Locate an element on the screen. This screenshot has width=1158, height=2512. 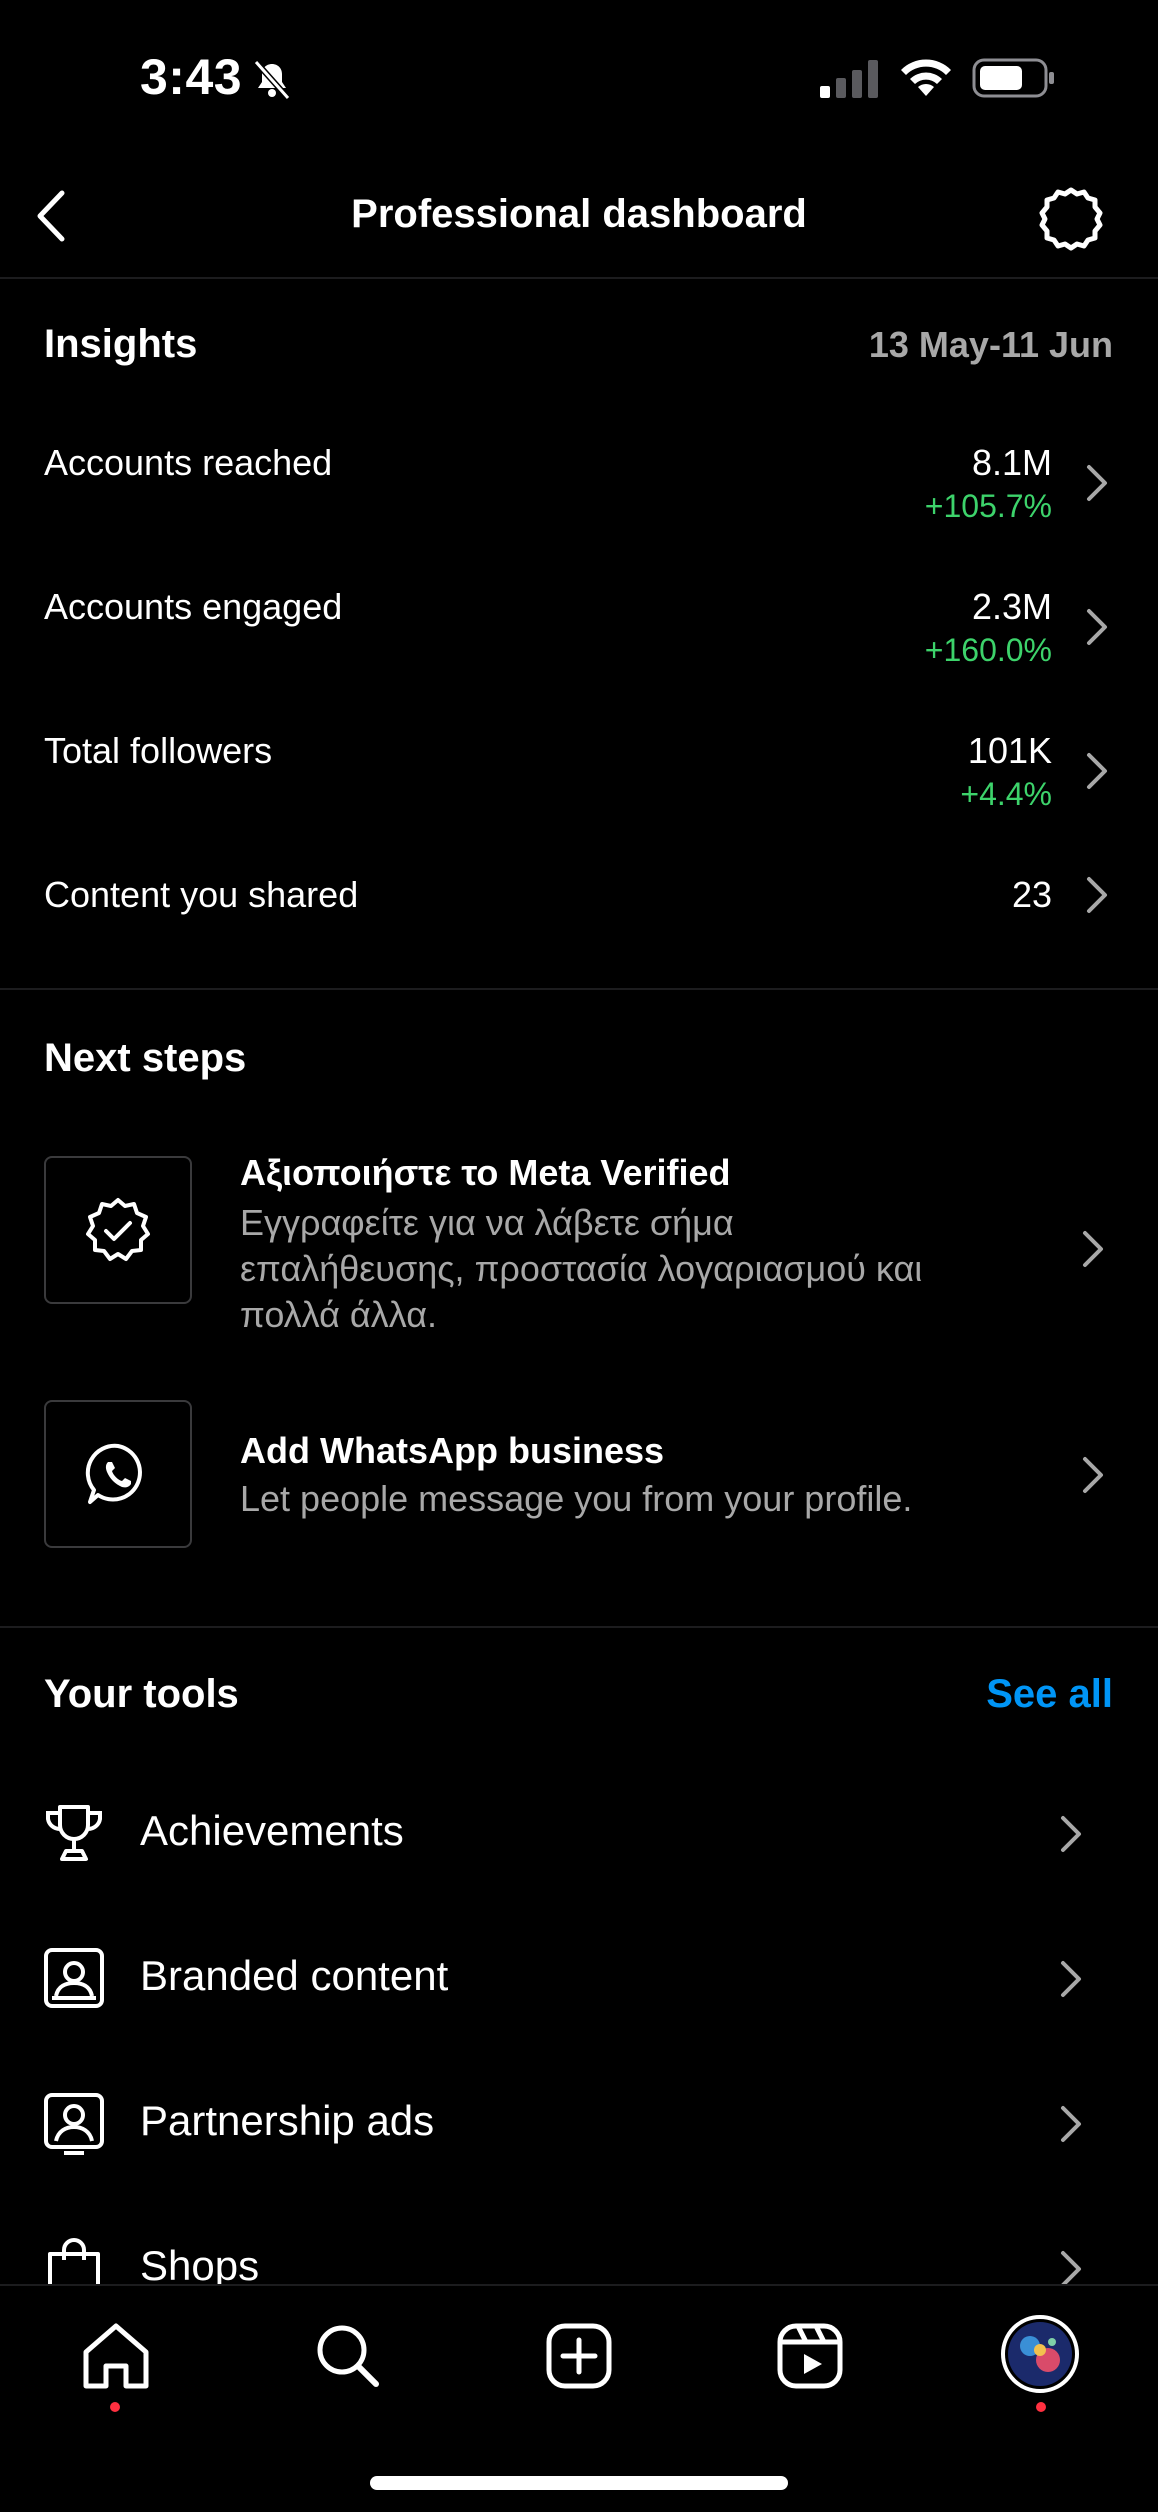
home-indicator is located at coordinates (579, 2483).